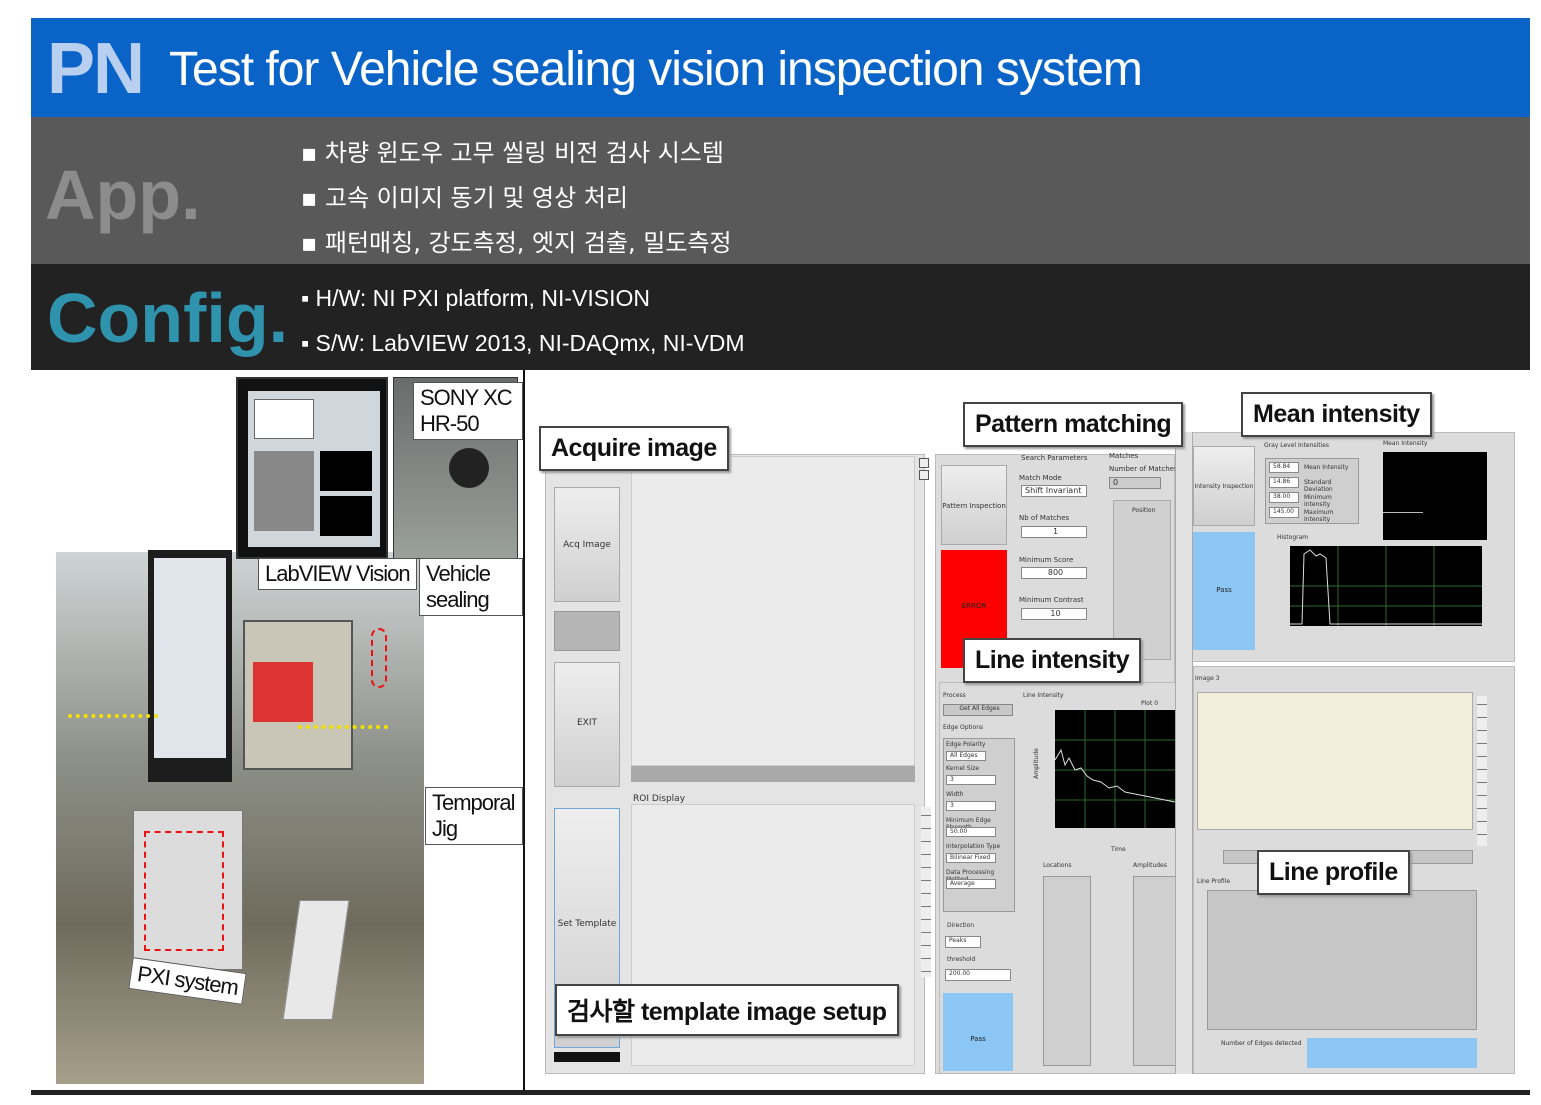  Describe the element at coordinates (1319, 516) in the screenshot. I see `max-label: Maximum Intensity` at that location.